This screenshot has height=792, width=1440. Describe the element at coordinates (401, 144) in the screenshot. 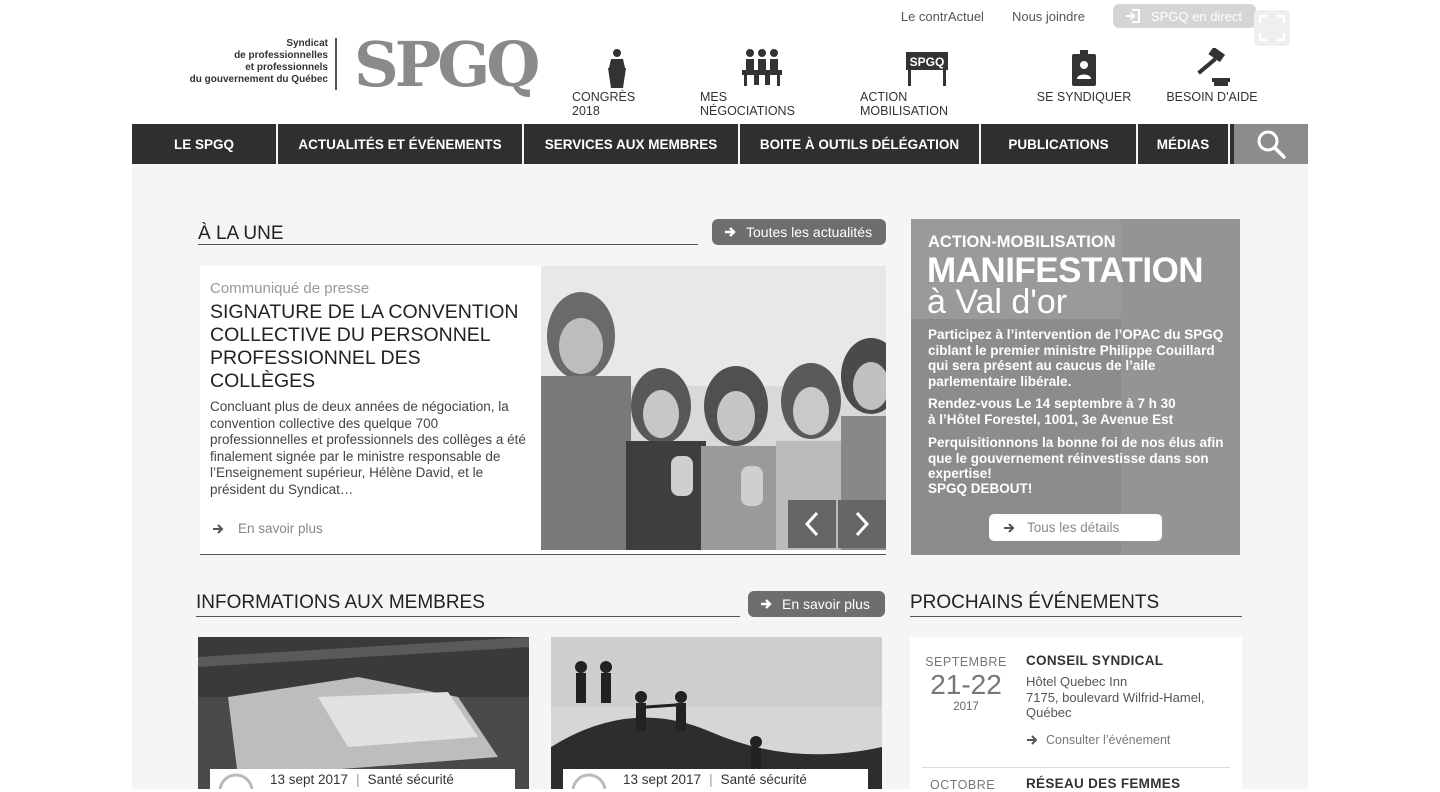

I see `nav-actualites: ACTUALITÉS ET ÉVÉNEMENTS` at that location.